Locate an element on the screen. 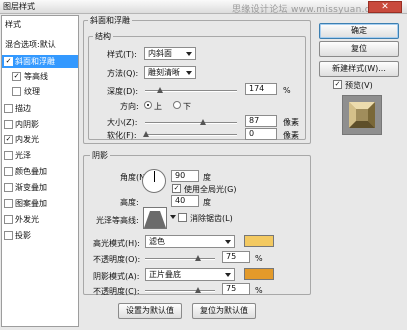 The height and width of the screenshot is (330, 407). altitude-input: 40 is located at coordinates (185, 201).